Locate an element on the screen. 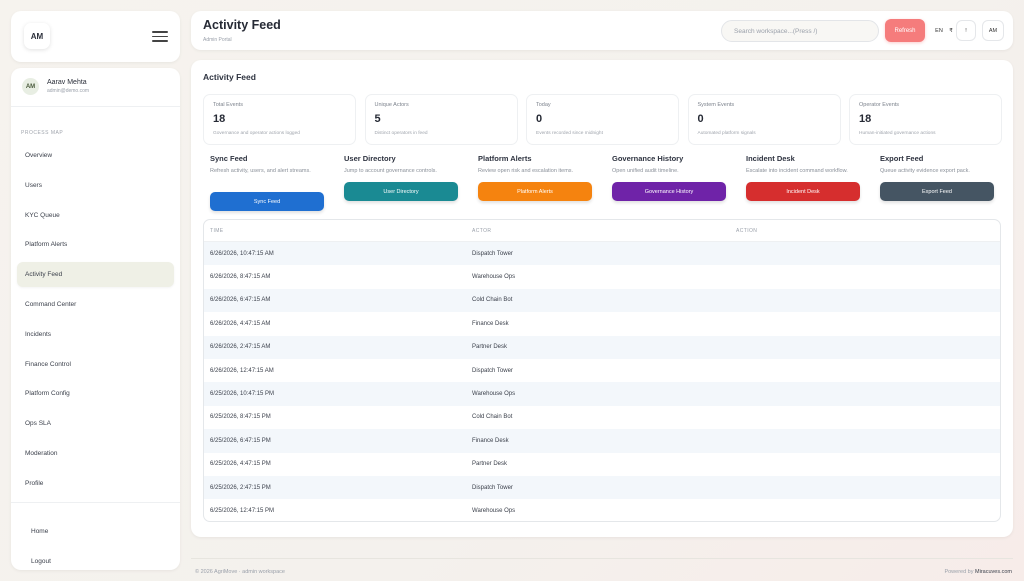 The image size is (1024, 581). stat-value: 5 is located at coordinates (377, 119).